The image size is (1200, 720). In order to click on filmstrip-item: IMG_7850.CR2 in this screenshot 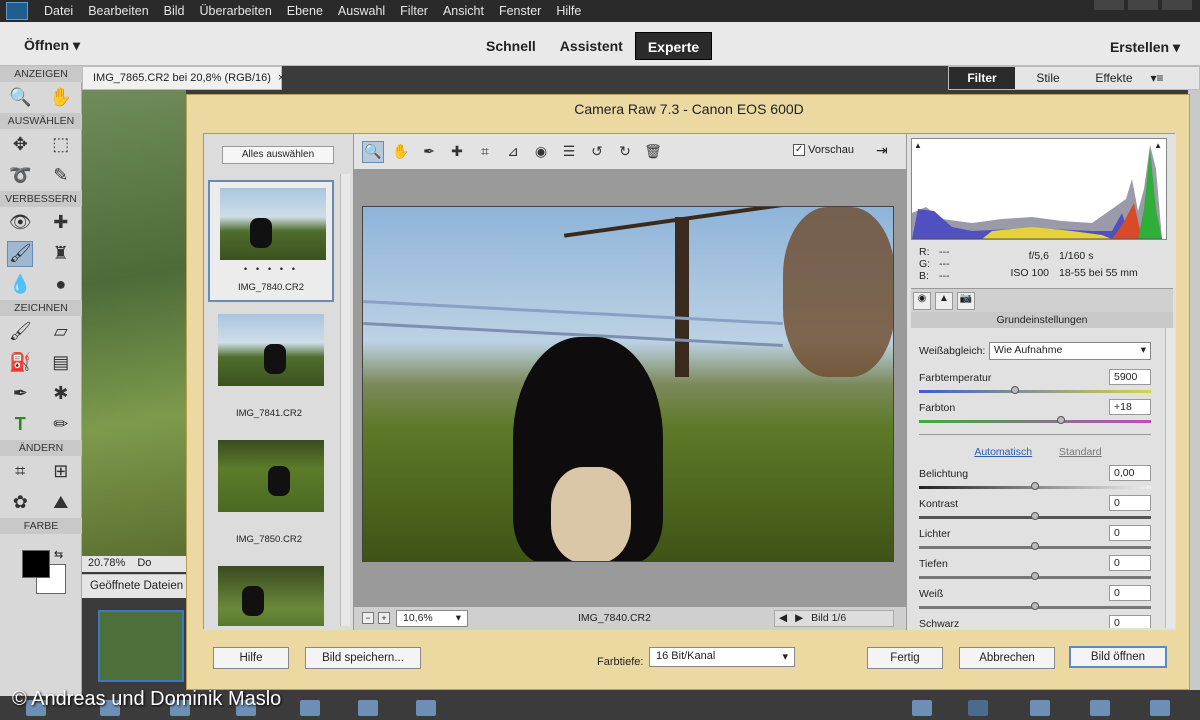, I will do `click(271, 495)`.